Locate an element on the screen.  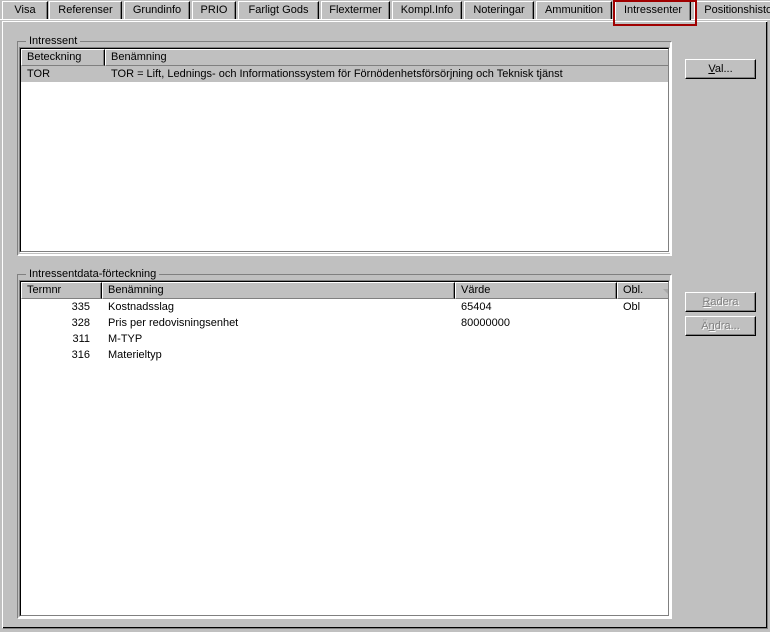
intressentdata-header-benamning: Benämning is located at coordinates (278, 290).